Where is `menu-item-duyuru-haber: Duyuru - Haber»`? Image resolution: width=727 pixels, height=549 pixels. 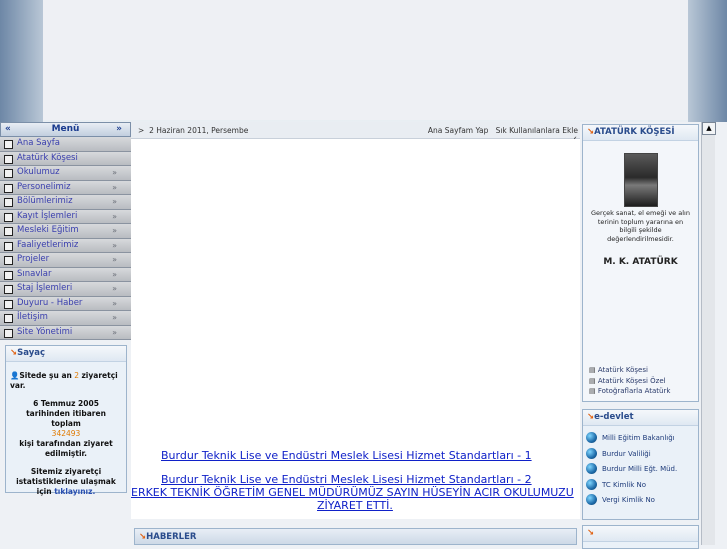
menu-item-duyuru-haber: Duyuru - Haber» is located at coordinates (65, 303).